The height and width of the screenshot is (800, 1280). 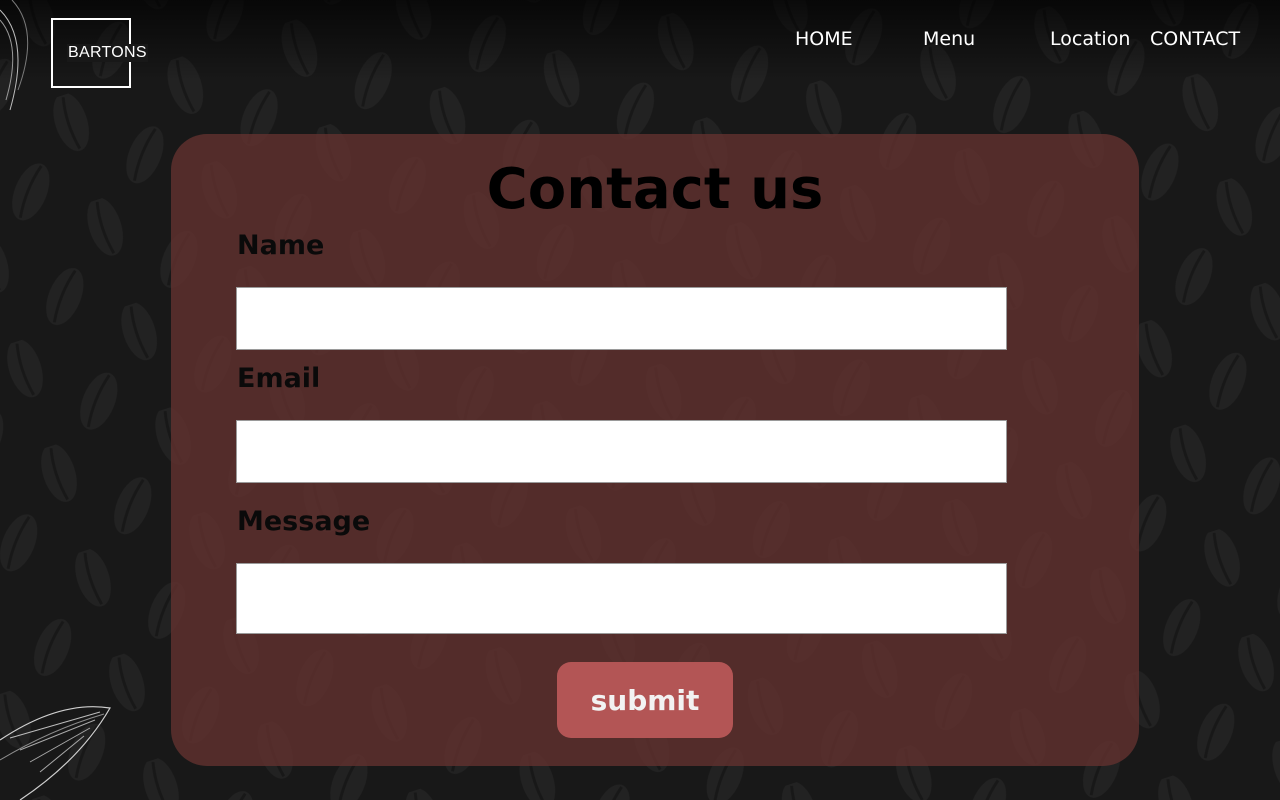 I want to click on contact-form-title: Contact us, so click(x=655, y=189).